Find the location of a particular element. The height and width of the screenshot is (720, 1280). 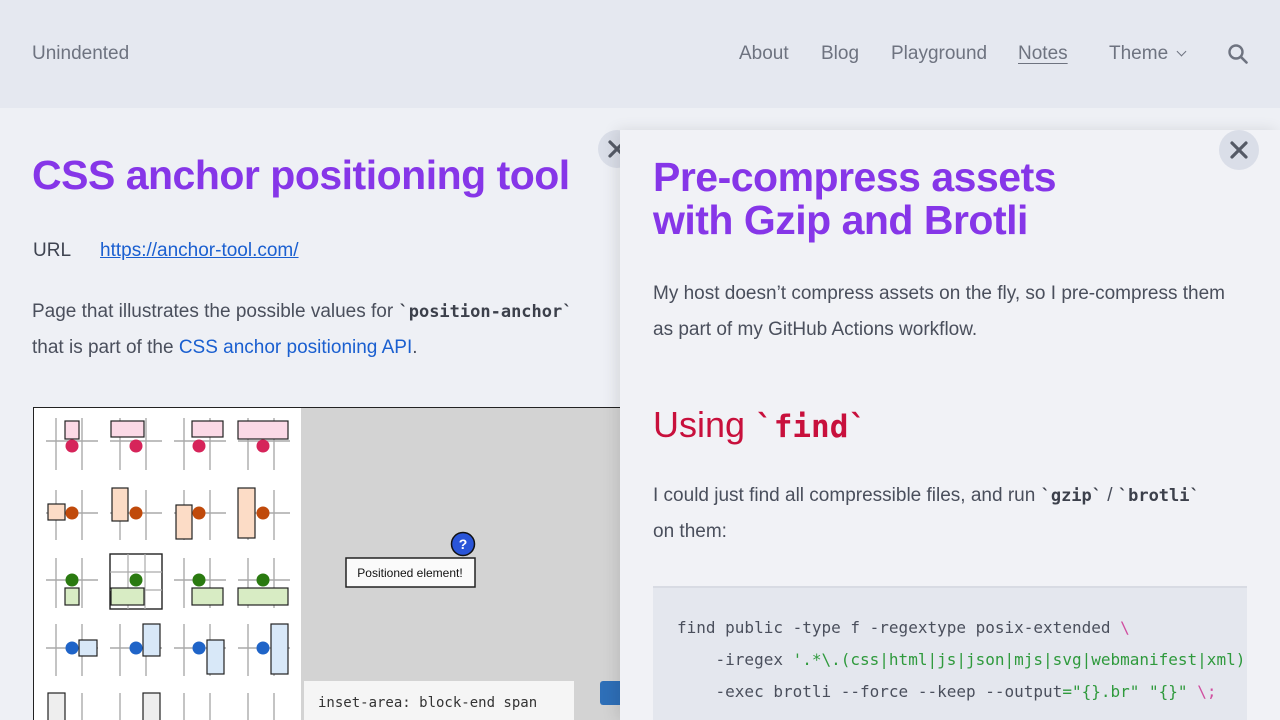

theme-dropdown: Theme is located at coordinates (1148, 54).